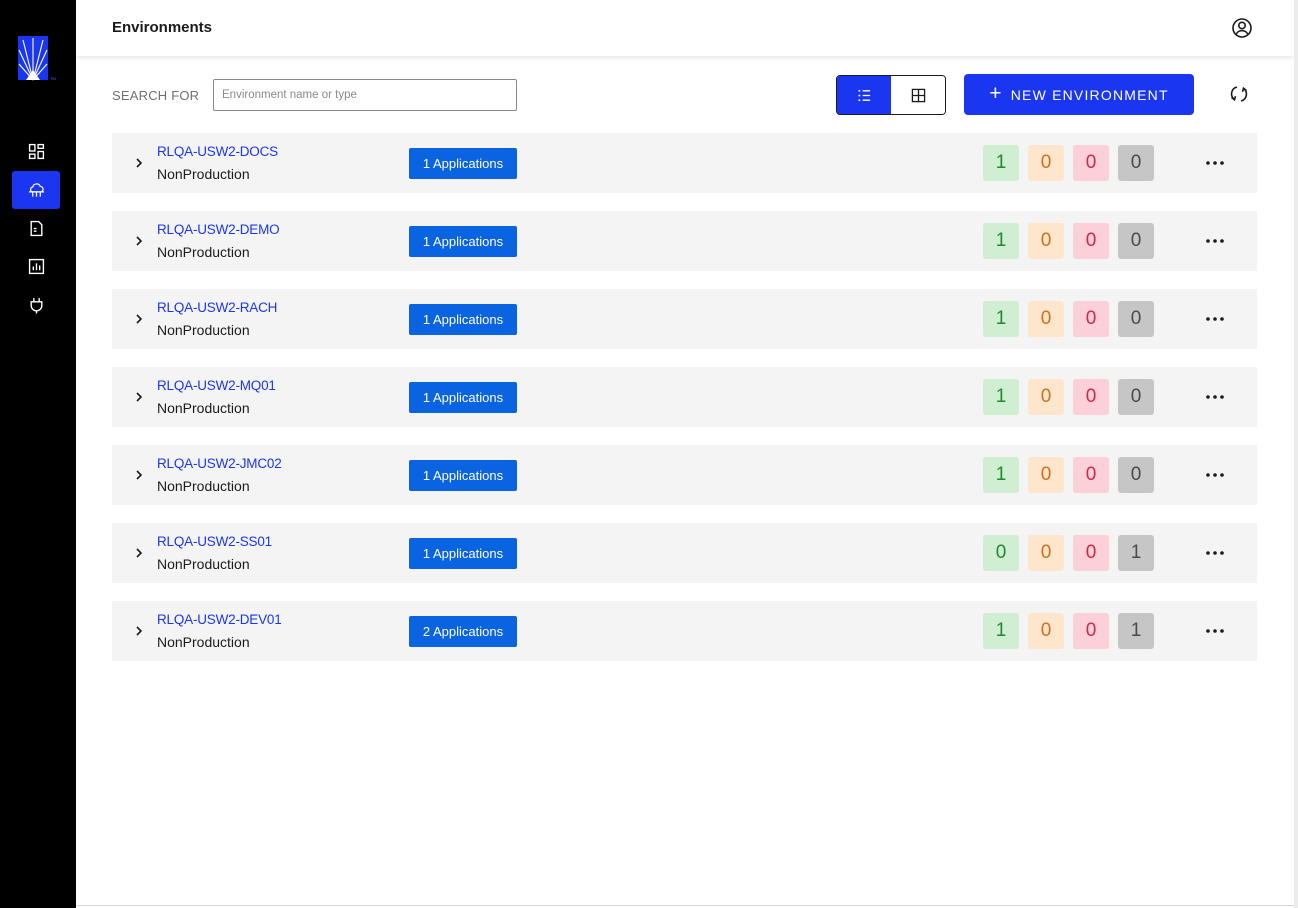 This screenshot has width=1298, height=908. Describe the element at coordinates (156, 95) in the screenshot. I see `search-label: SEARCH FOR` at that location.